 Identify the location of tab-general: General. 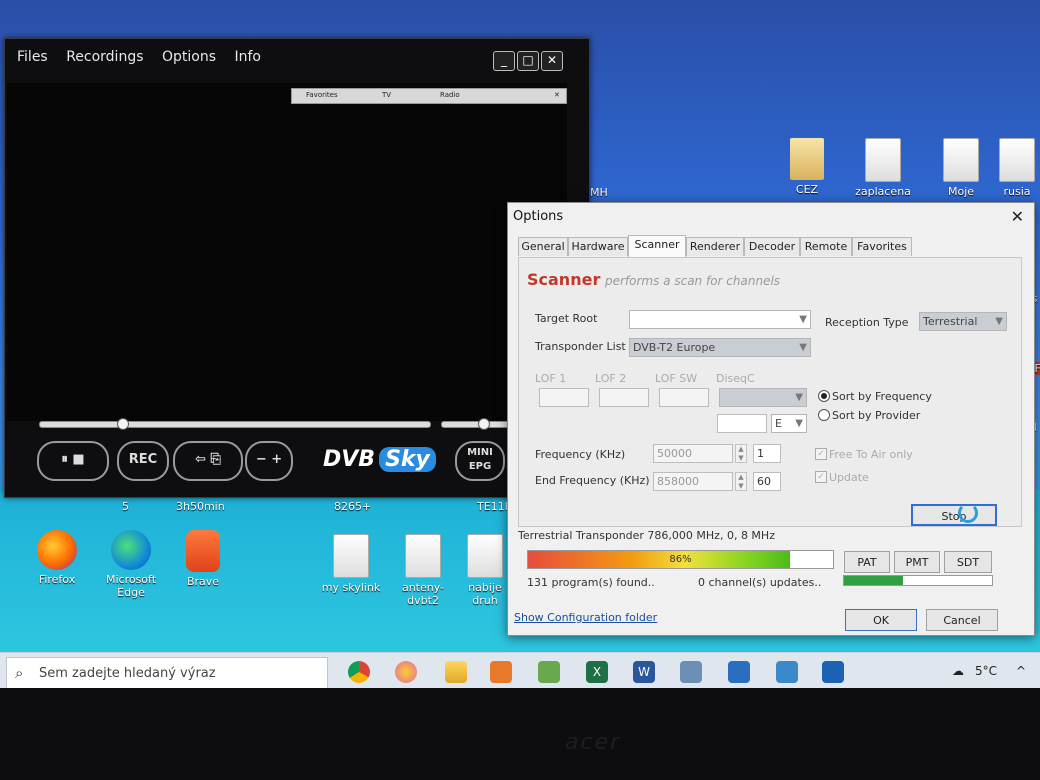
(543, 246).